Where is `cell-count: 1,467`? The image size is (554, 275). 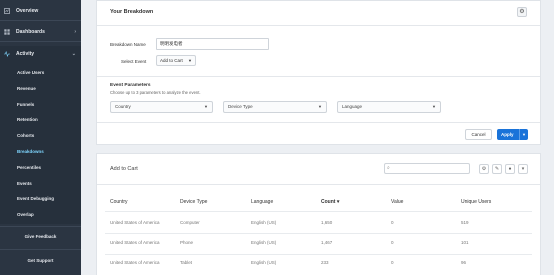 cell-count: 1,467 is located at coordinates (327, 242).